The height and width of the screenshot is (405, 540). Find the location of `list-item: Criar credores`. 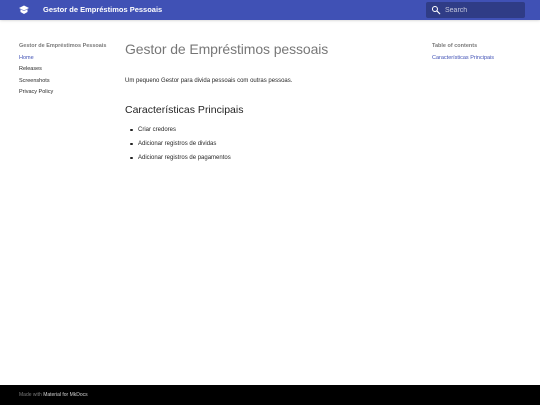

list-item: Criar credores is located at coordinates (180, 130).